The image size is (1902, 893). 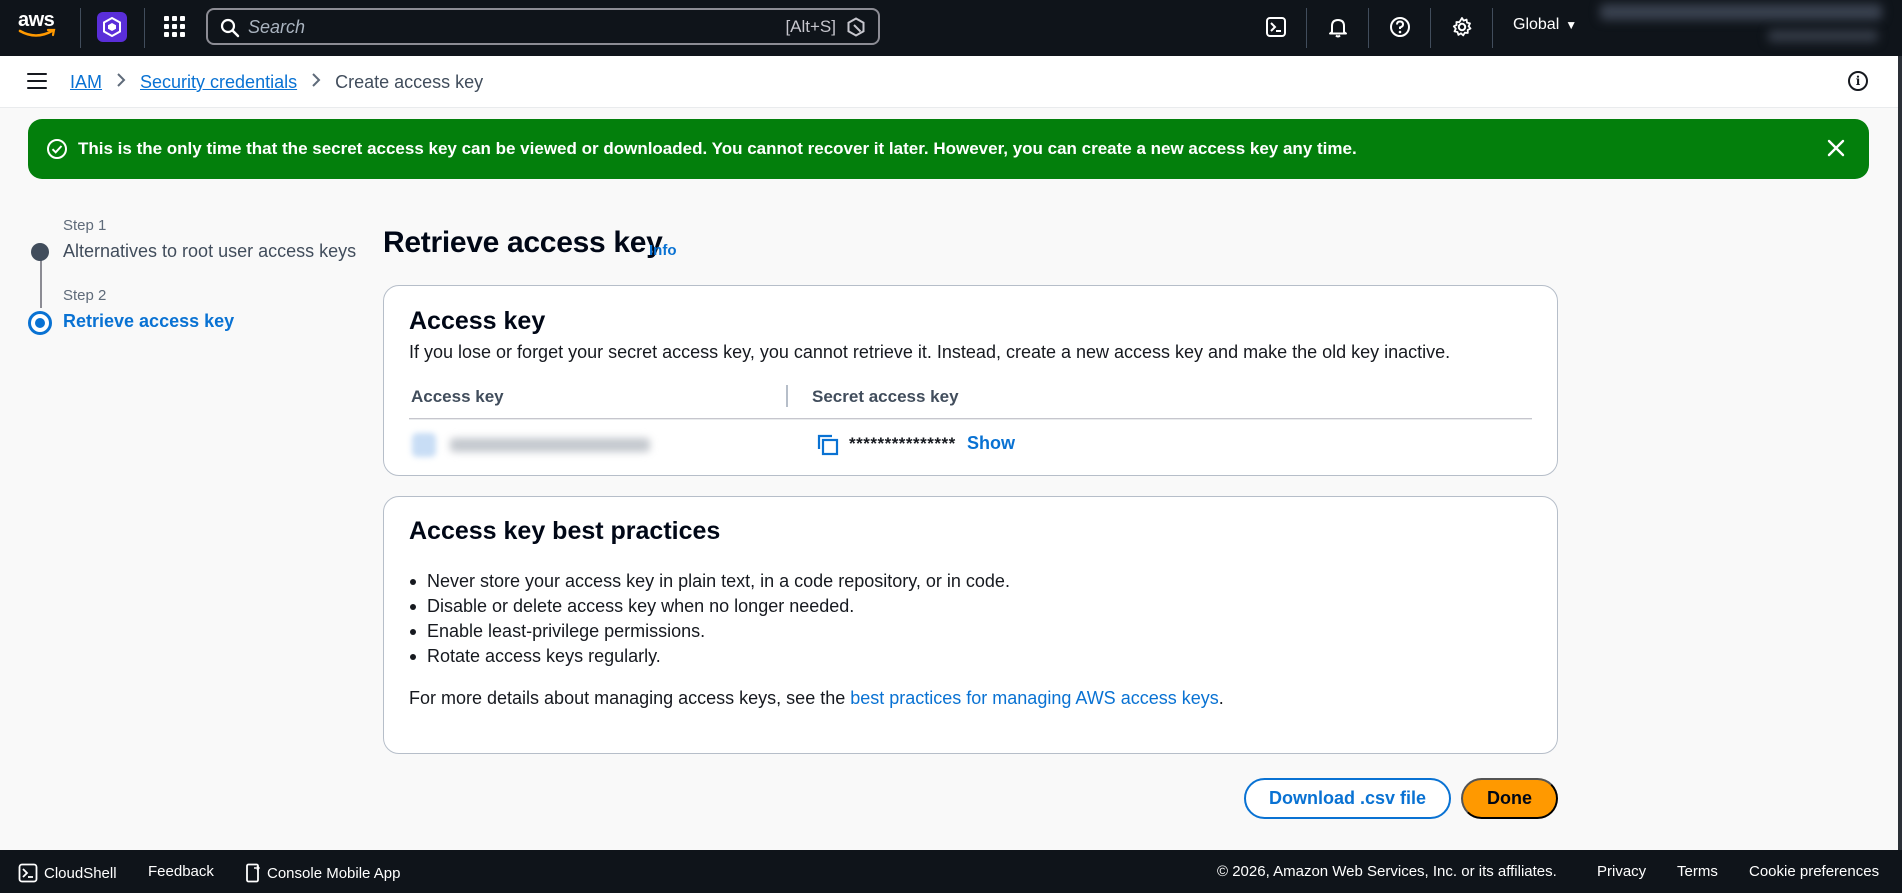 I want to click on download-csv-button: Download .csv file, so click(x=1347, y=798).